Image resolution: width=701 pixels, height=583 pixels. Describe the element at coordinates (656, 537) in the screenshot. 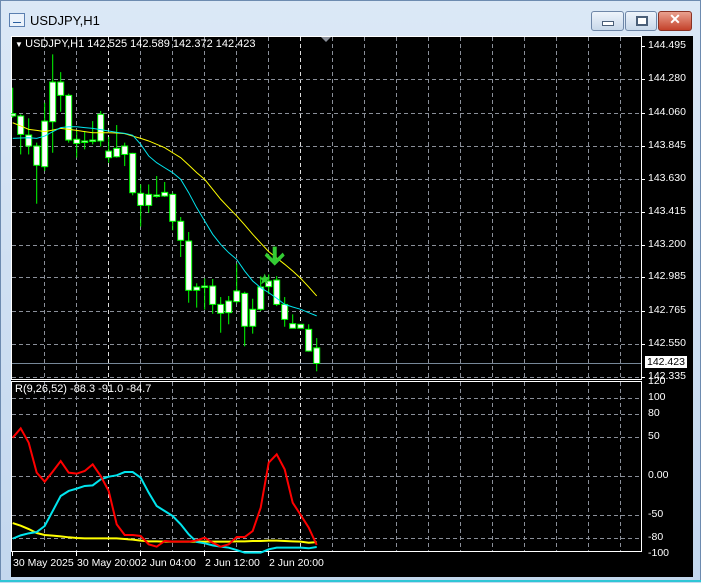

I see `indicator-axis-label: -80` at that location.